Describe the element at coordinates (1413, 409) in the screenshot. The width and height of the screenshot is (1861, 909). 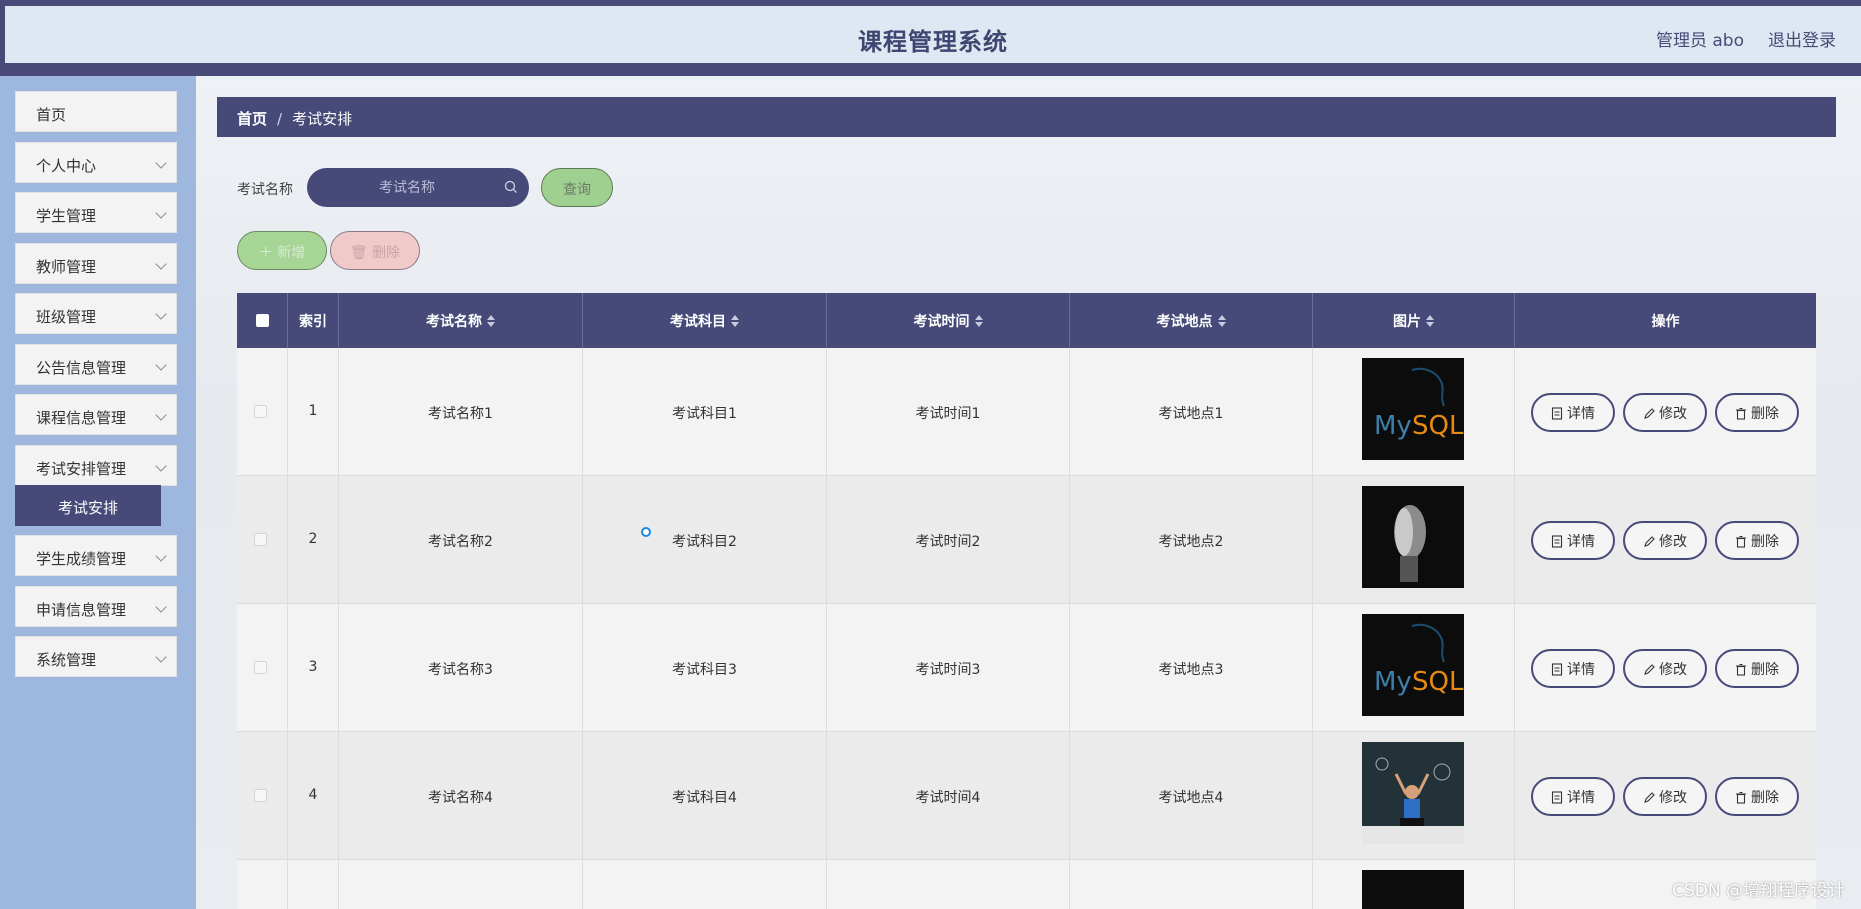
I see `mysql-logo-image: My SQL` at that location.